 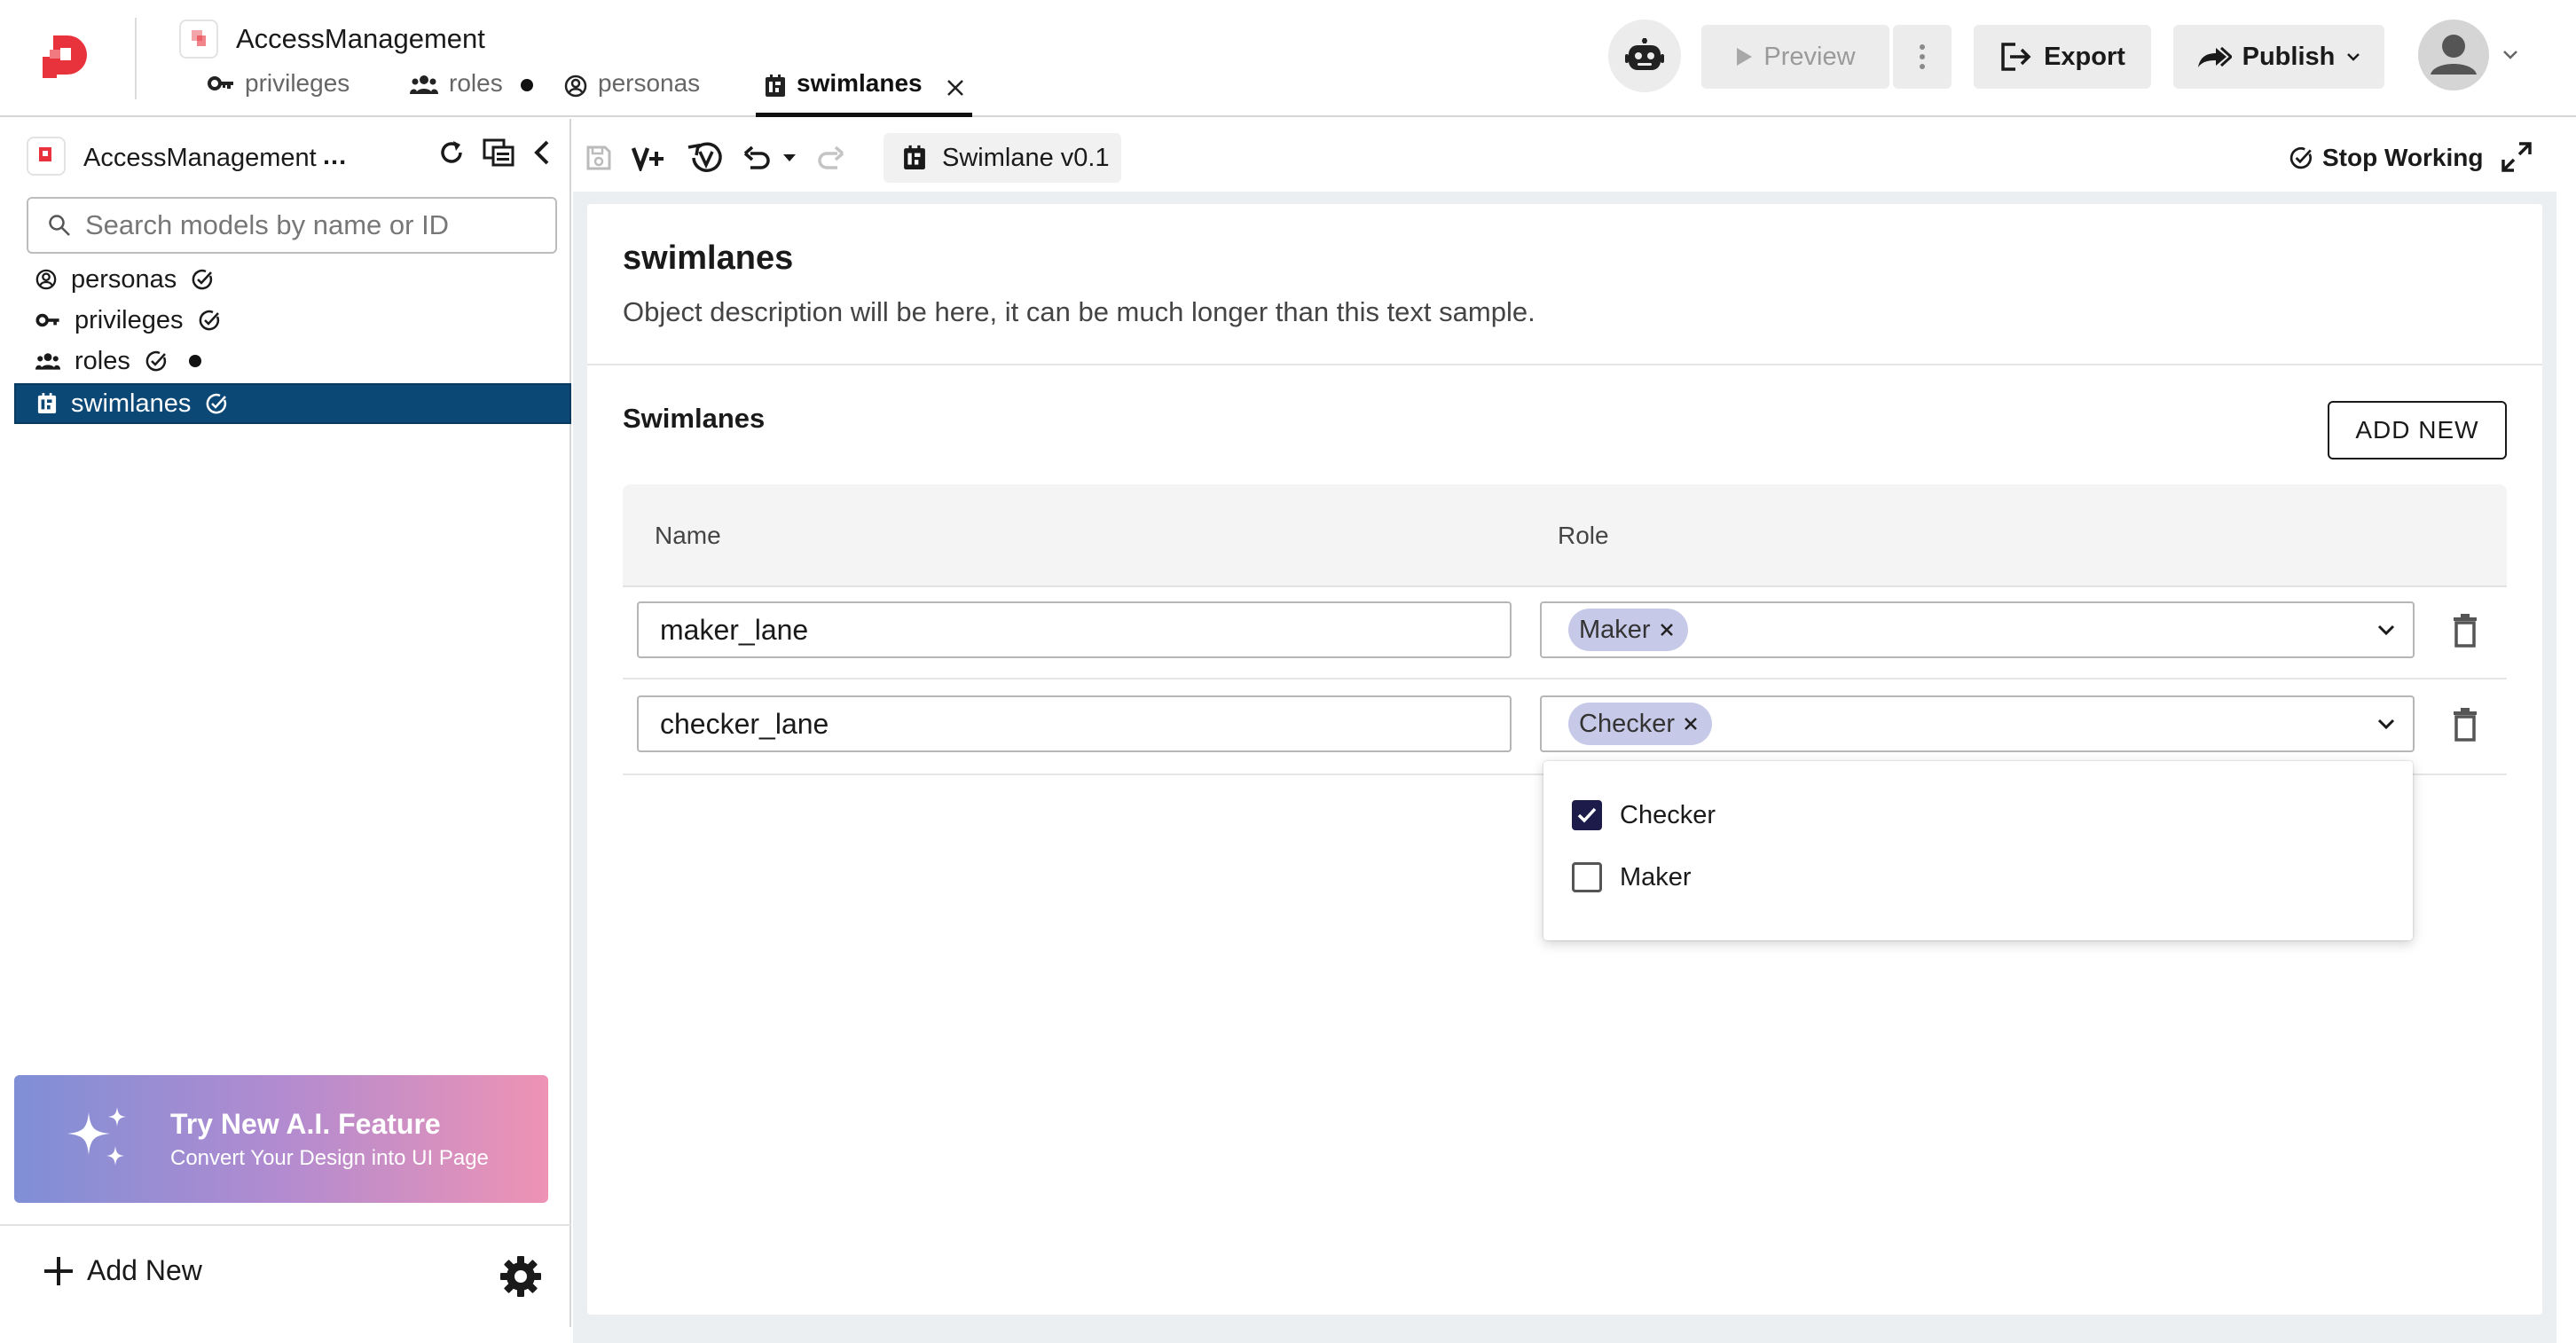 I want to click on undo-menu-caret-icon, so click(x=789, y=157).